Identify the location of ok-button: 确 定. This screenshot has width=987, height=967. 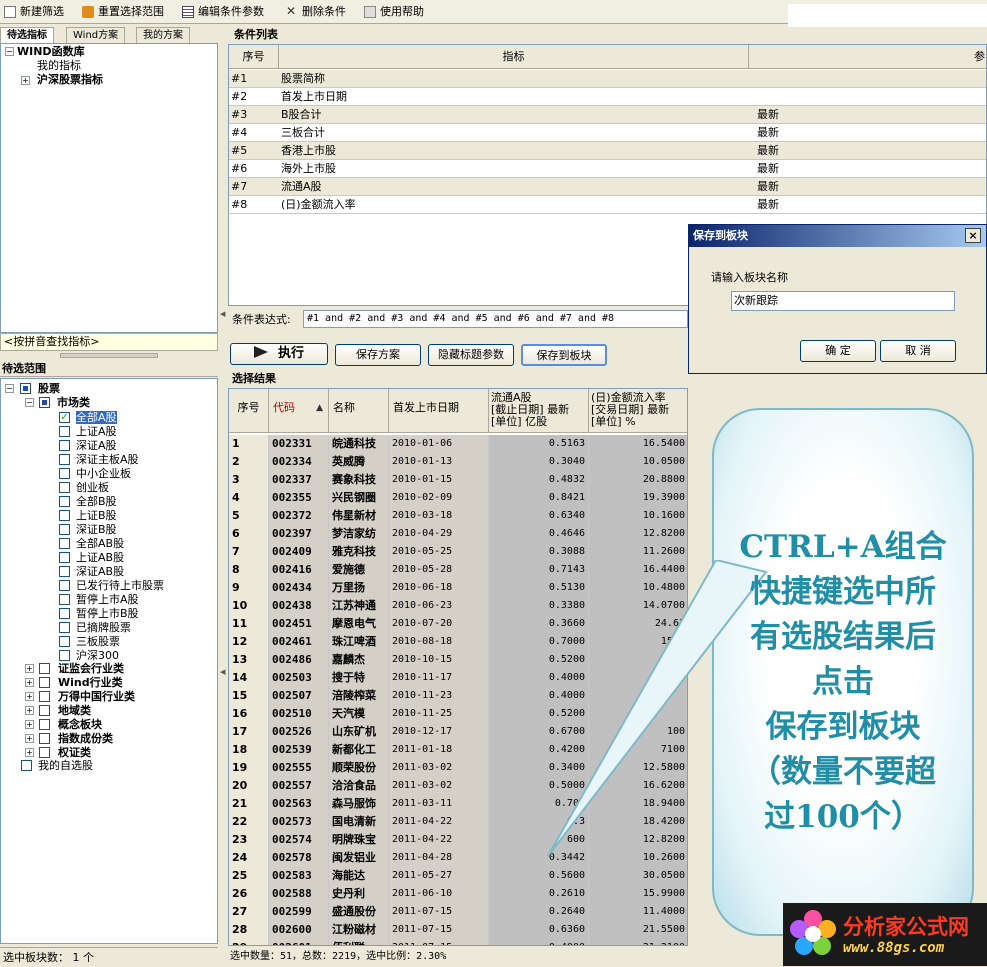
(838, 351).